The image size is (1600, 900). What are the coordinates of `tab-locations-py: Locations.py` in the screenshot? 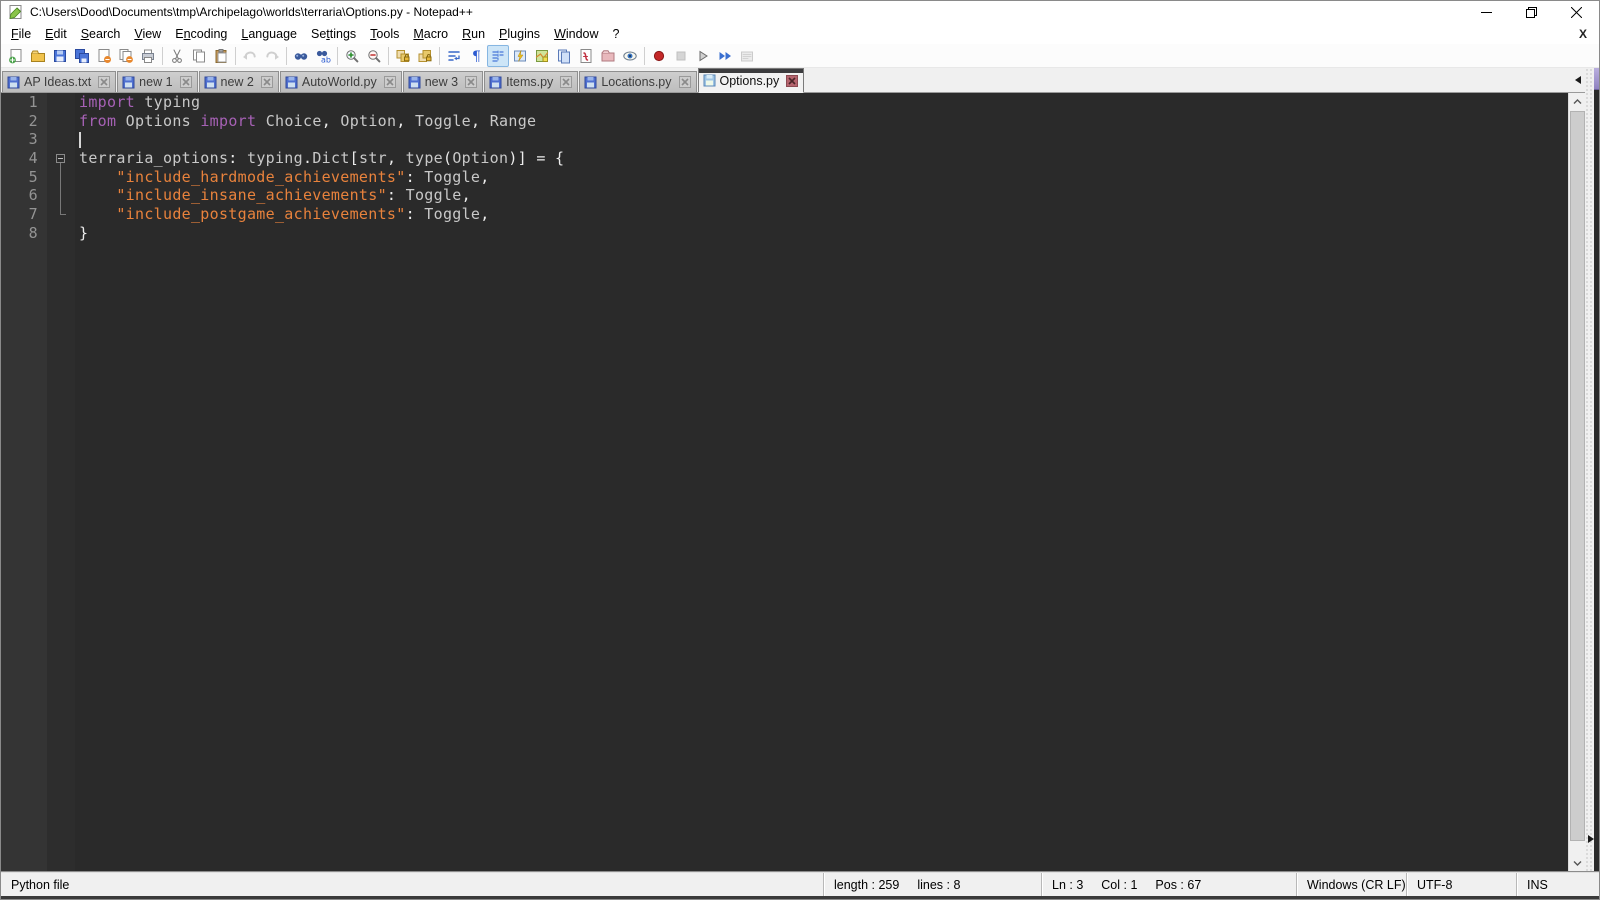 It's located at (638, 81).